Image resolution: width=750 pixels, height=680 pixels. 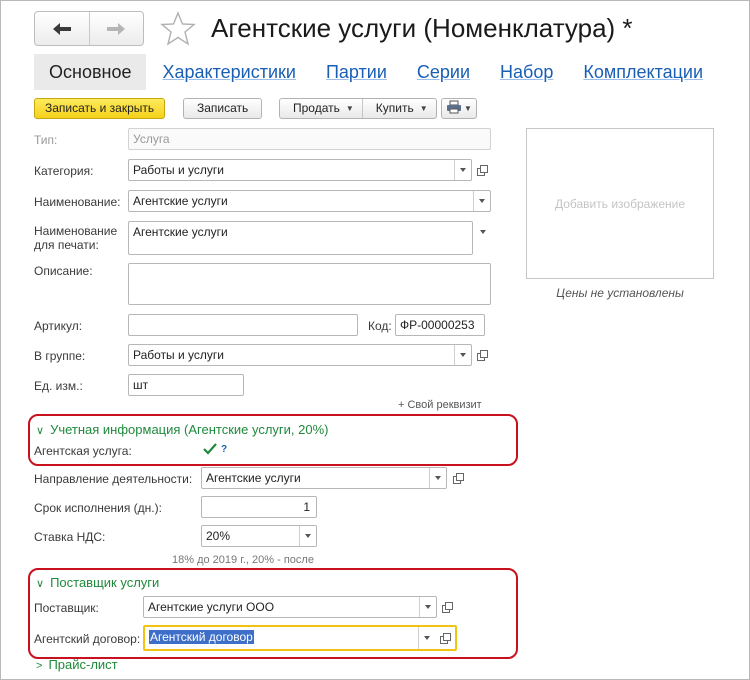 What do you see at coordinates (66, 608) in the screenshot?
I see `supplier-label: Поставщик:` at bounding box center [66, 608].